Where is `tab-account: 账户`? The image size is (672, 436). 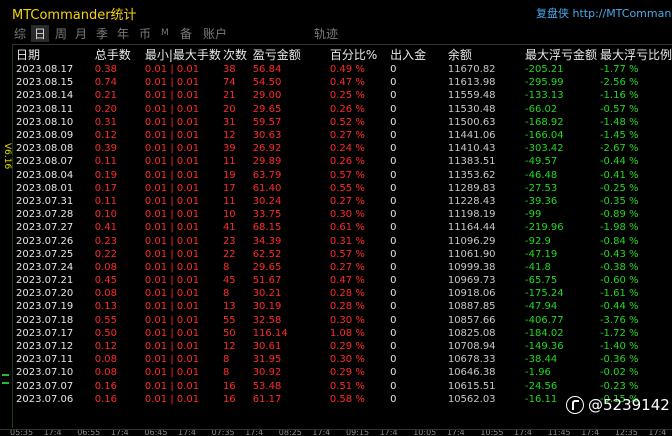 tab-account: 账户 is located at coordinates (215, 33).